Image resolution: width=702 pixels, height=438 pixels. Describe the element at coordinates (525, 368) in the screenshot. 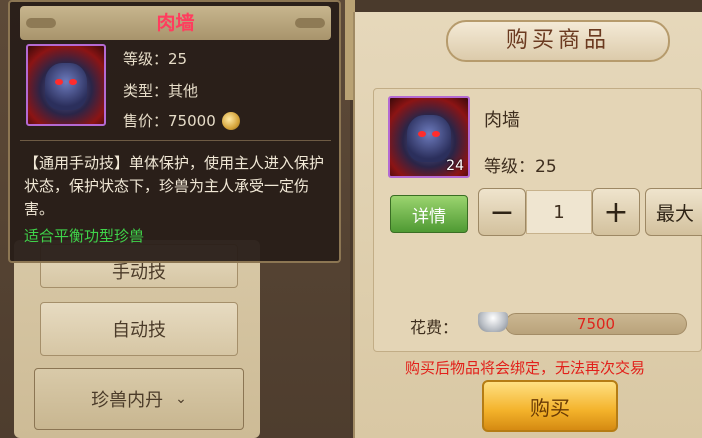

I see `bind-warning: 购买后物品将会绑定，无法再次交易` at that location.